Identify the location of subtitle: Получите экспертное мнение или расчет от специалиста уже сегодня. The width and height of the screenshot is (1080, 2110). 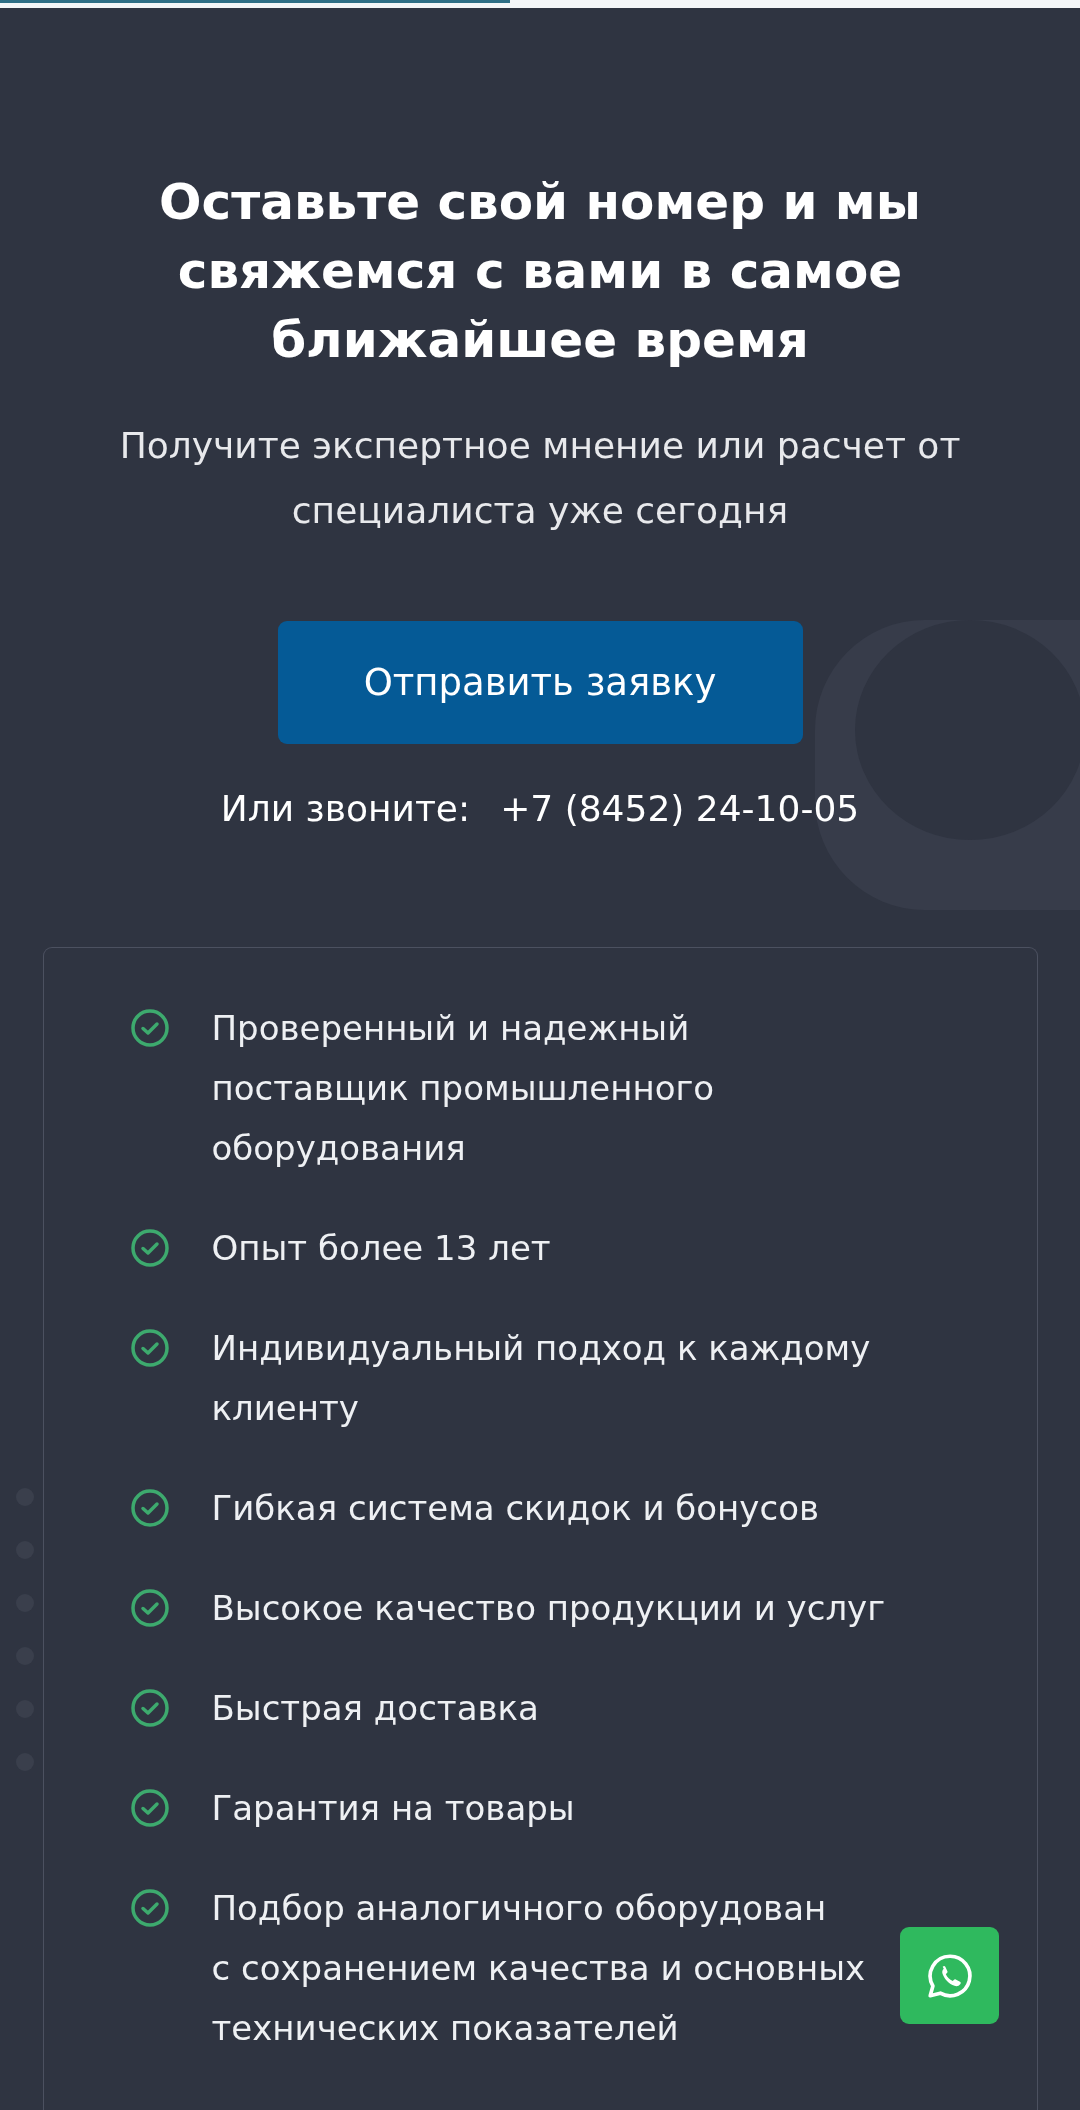
(540, 478).